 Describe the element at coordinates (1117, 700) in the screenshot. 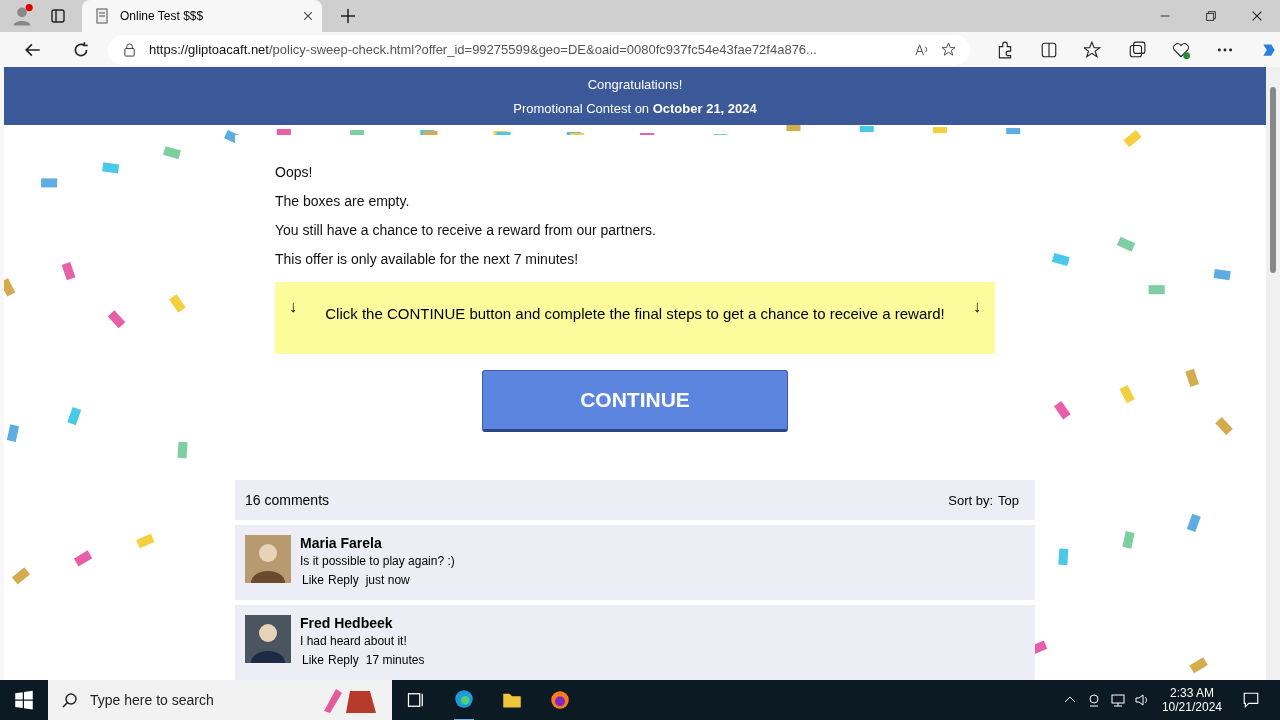

I see `network-icon` at that location.